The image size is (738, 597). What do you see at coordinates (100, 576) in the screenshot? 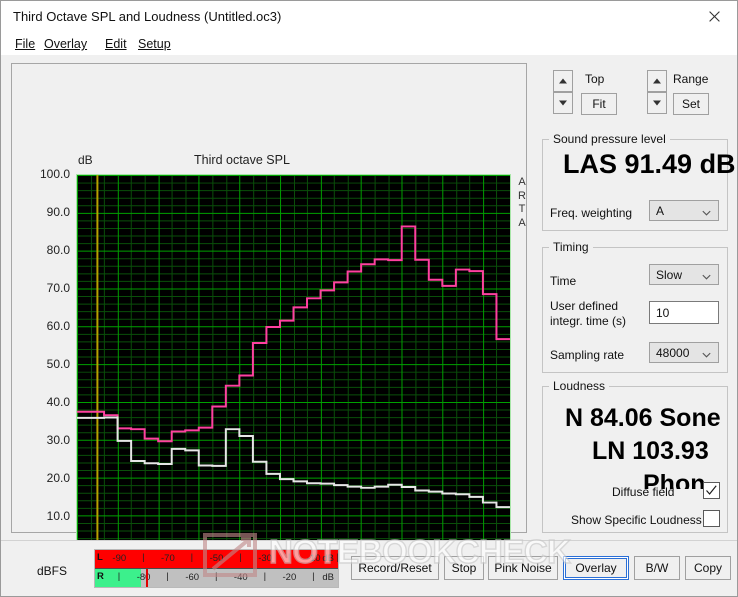
I see `meter-right-channel-label: R` at bounding box center [100, 576].